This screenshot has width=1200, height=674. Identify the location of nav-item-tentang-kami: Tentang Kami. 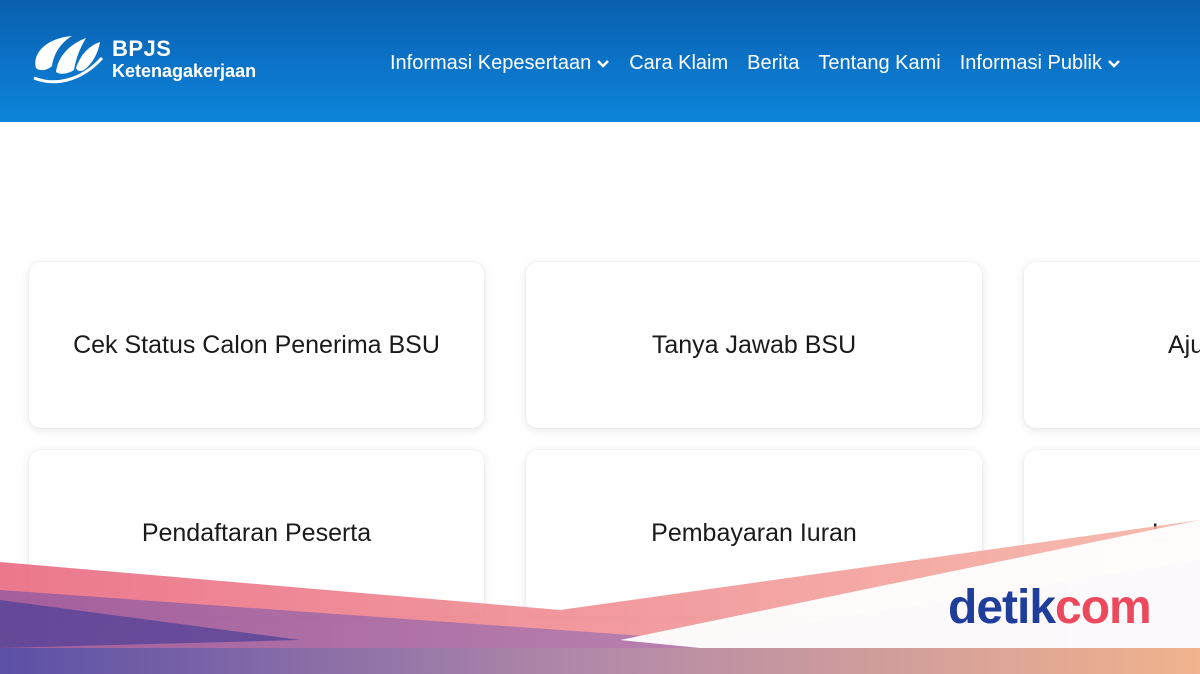
(879, 63).